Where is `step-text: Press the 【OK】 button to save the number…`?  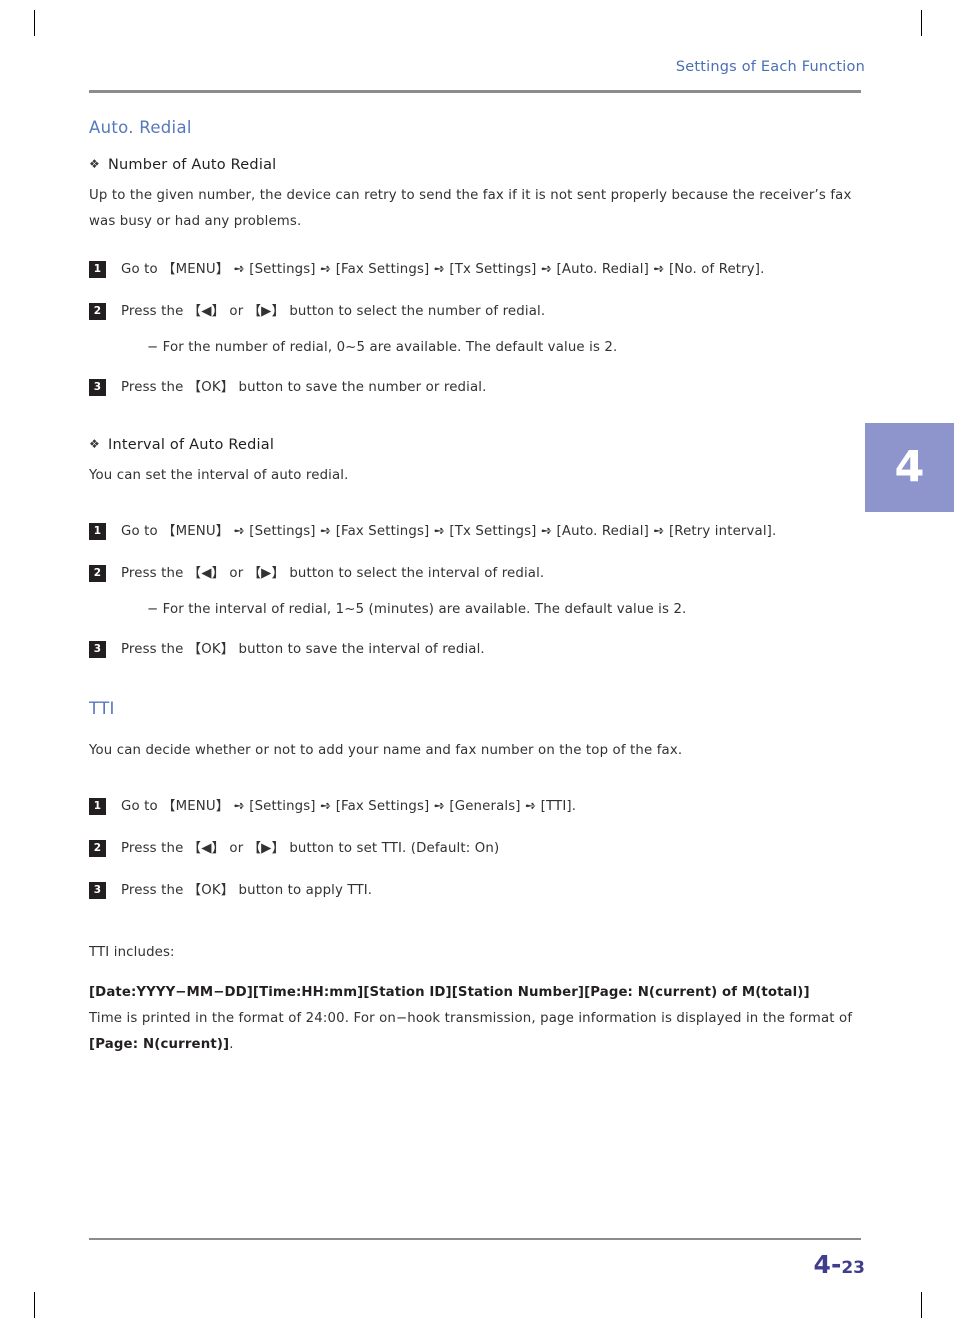
step-text: Press the 【OK】 button to save the number… is located at coordinates (304, 387).